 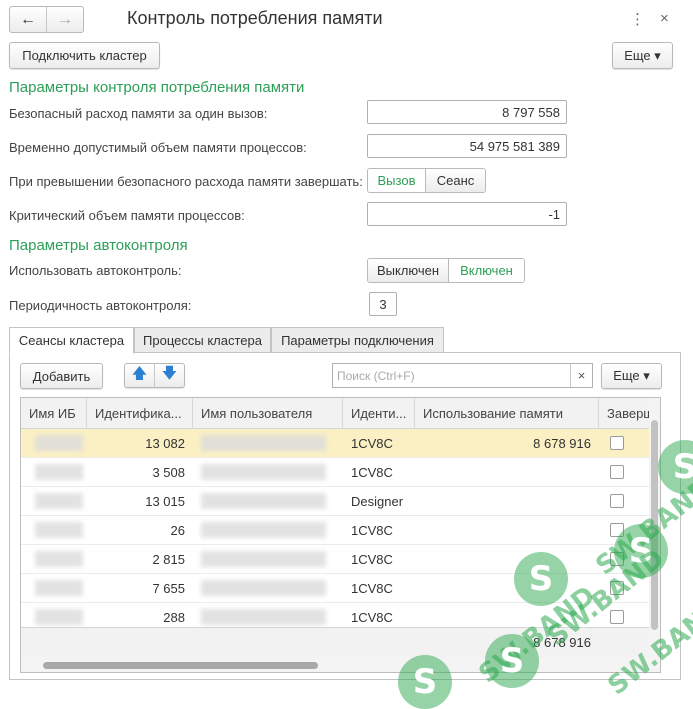 What do you see at coordinates (507, 413) in the screenshot?
I see `column-header-memory: Использование памяти` at bounding box center [507, 413].